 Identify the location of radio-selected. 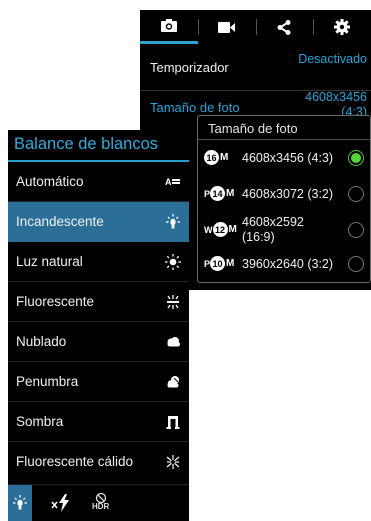
(356, 158).